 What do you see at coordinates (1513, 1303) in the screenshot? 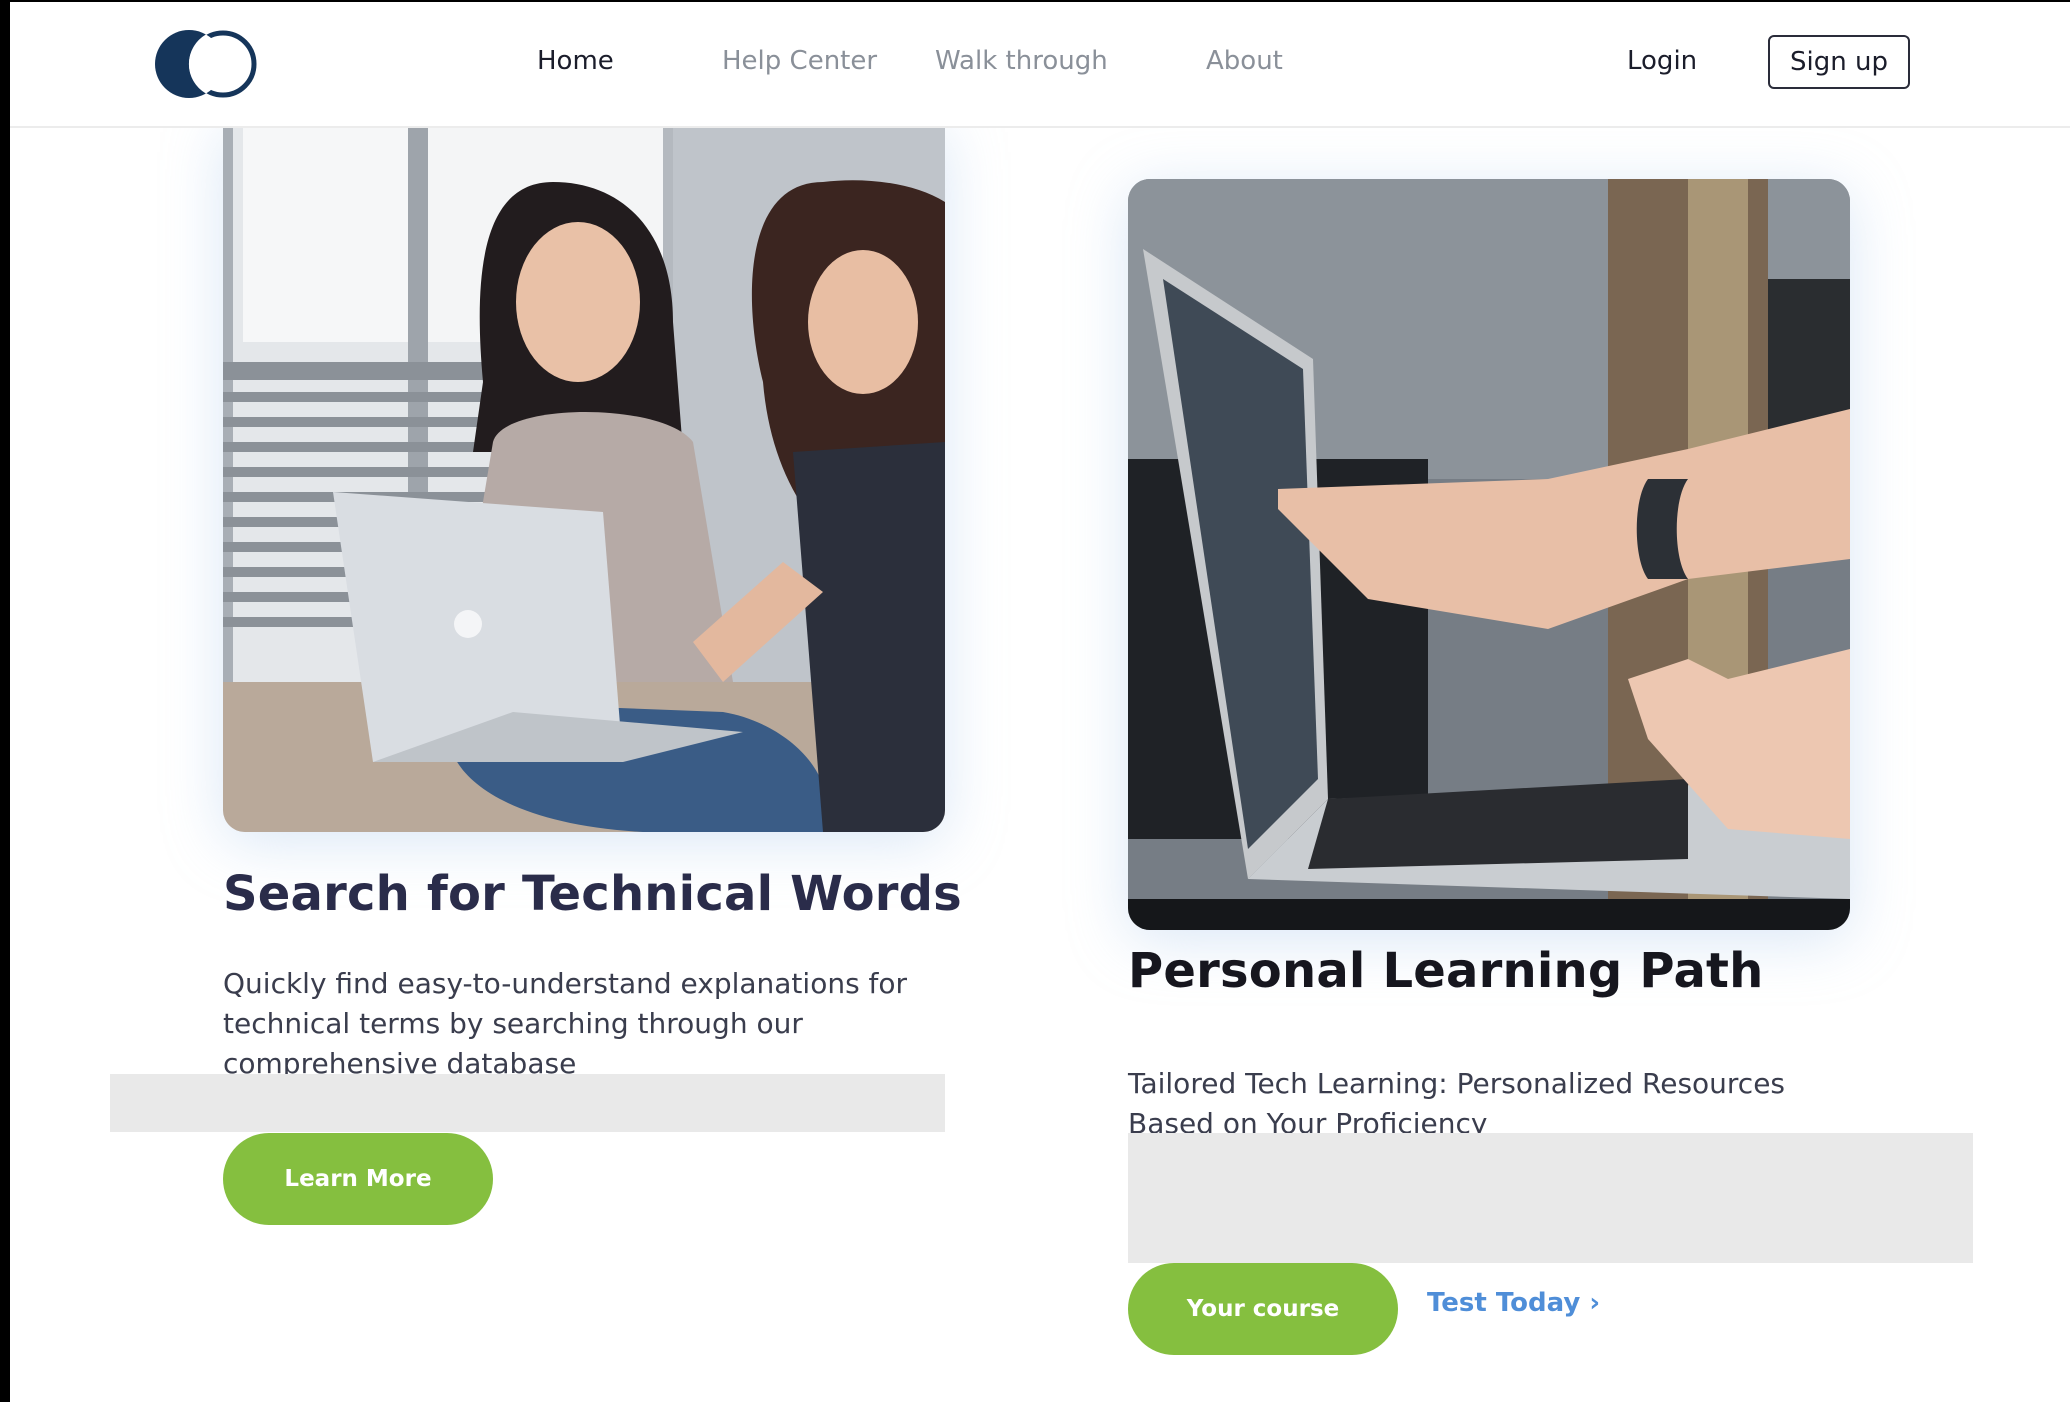
I see `test-today-link: Test Today ›` at bounding box center [1513, 1303].